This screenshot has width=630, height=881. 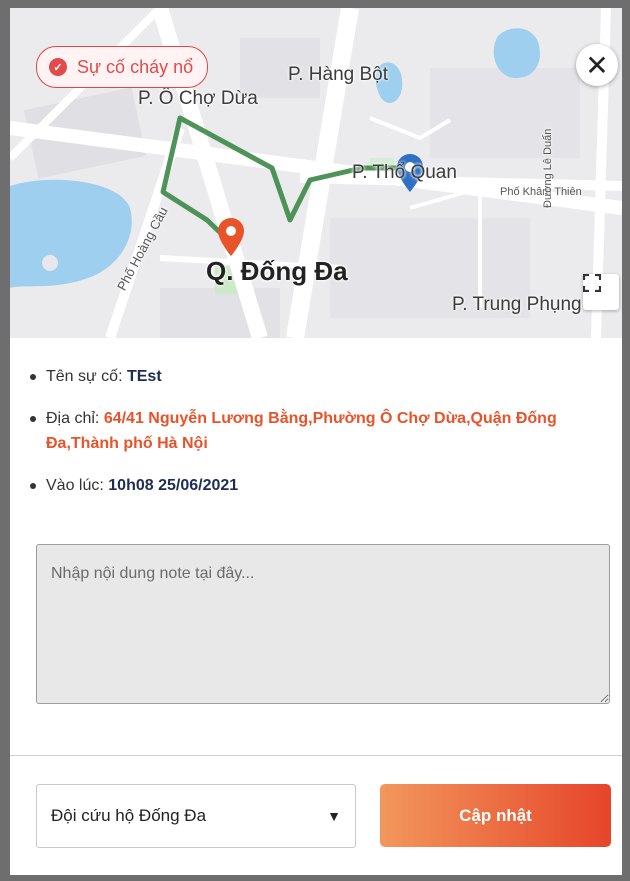 What do you see at coordinates (129, 815) in the screenshot?
I see `rescue-team-value: Đội cứu hộ Đống Đa` at bounding box center [129, 815].